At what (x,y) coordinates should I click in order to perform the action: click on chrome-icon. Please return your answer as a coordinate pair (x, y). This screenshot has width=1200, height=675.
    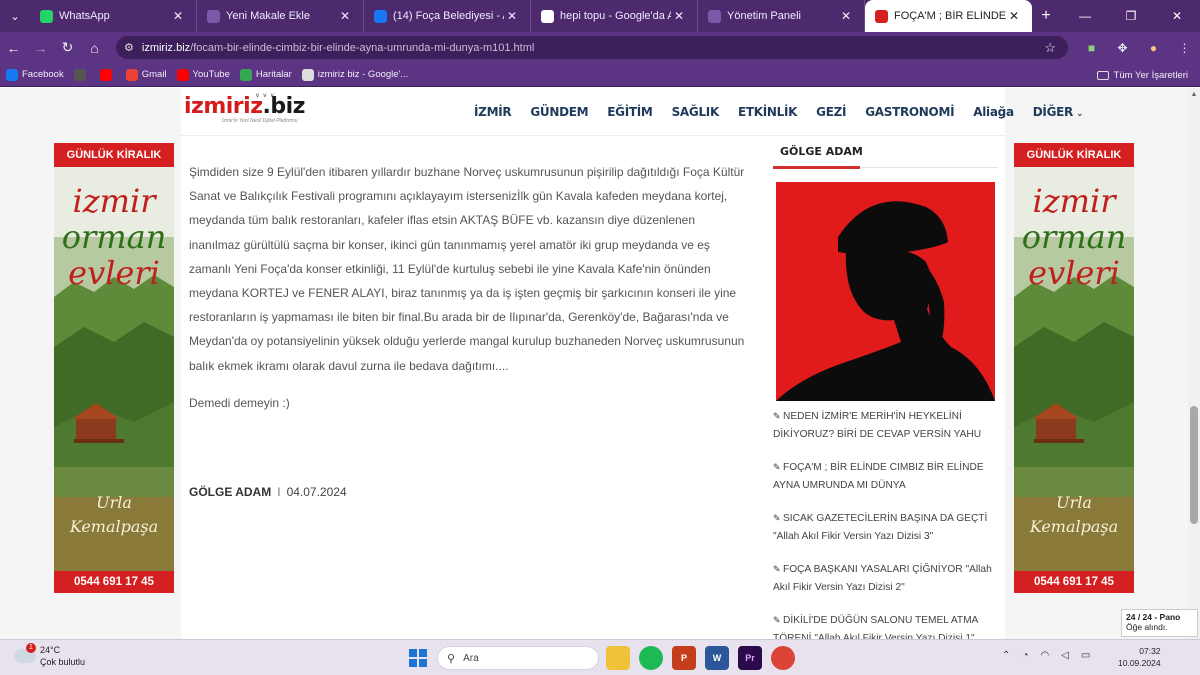
    Looking at the image, I should click on (783, 658).